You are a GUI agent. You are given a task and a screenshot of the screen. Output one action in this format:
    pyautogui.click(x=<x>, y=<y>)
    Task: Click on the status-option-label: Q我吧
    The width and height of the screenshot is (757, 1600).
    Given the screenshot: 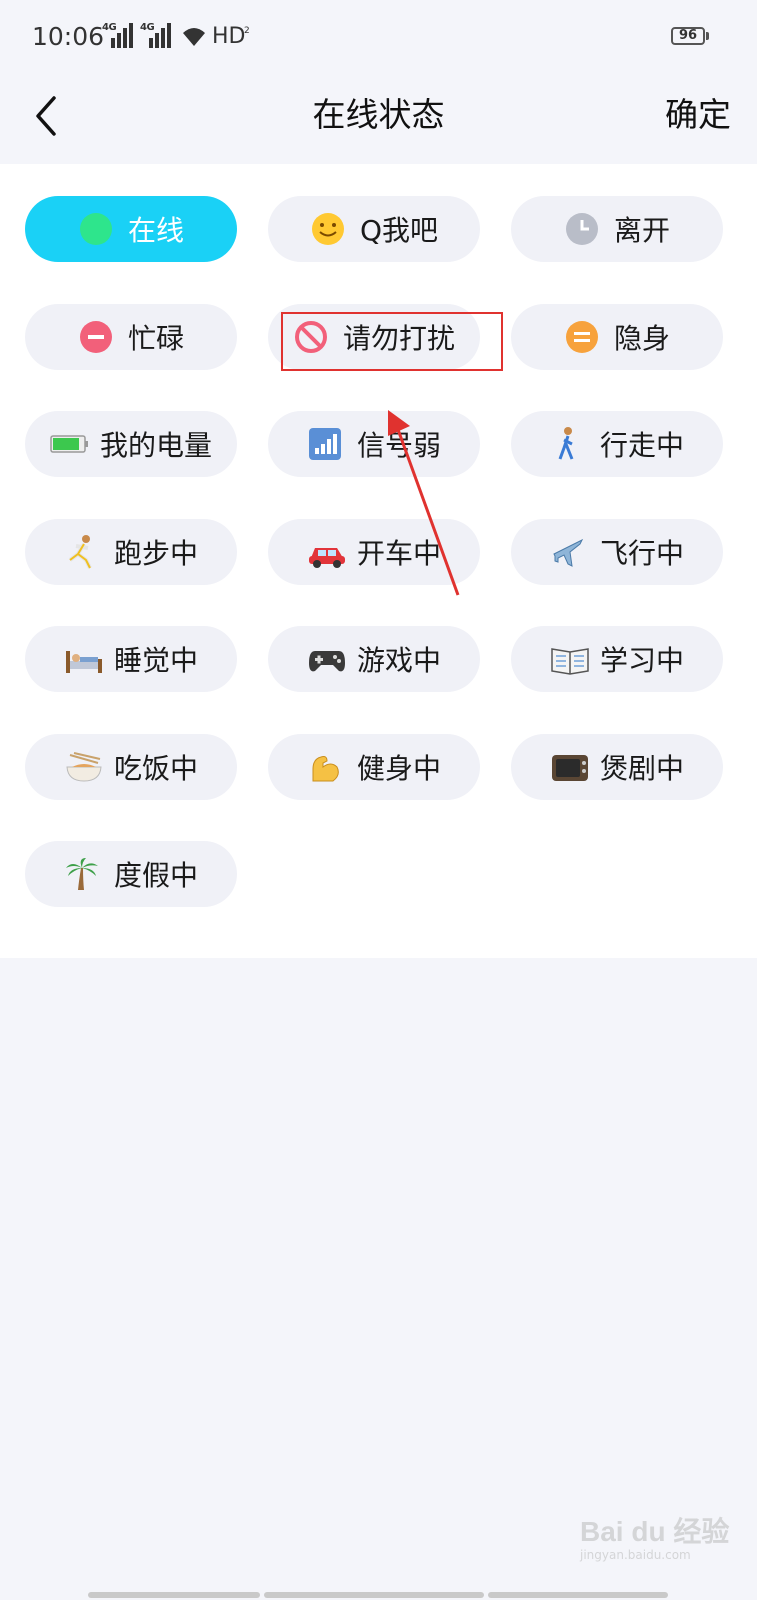 What is the action you would take?
    pyautogui.click(x=399, y=230)
    